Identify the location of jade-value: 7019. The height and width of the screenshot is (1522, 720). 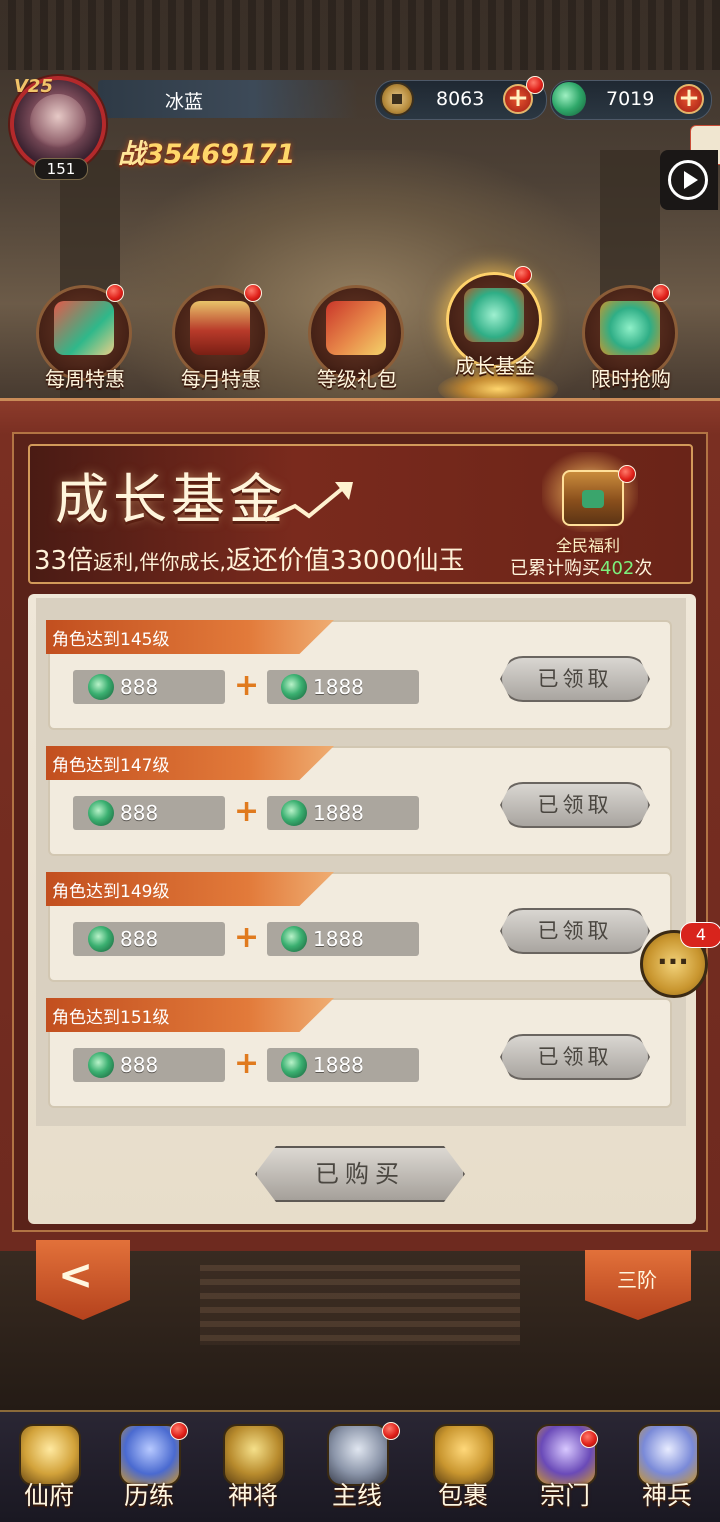
(630, 99).